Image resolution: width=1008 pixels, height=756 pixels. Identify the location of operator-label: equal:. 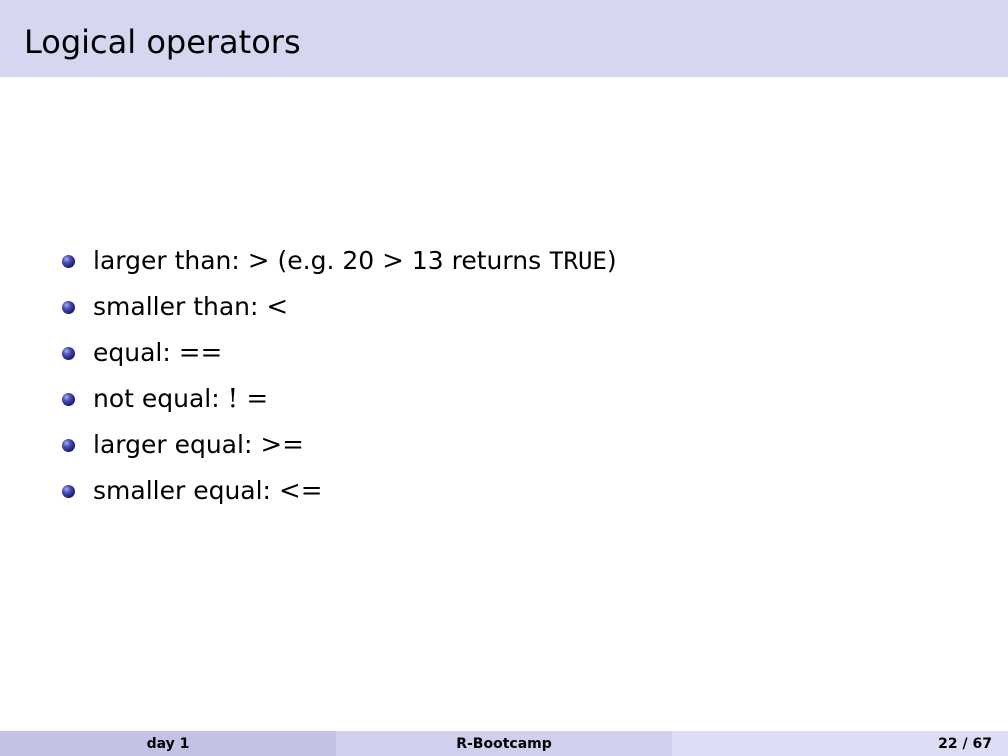
(132, 352).